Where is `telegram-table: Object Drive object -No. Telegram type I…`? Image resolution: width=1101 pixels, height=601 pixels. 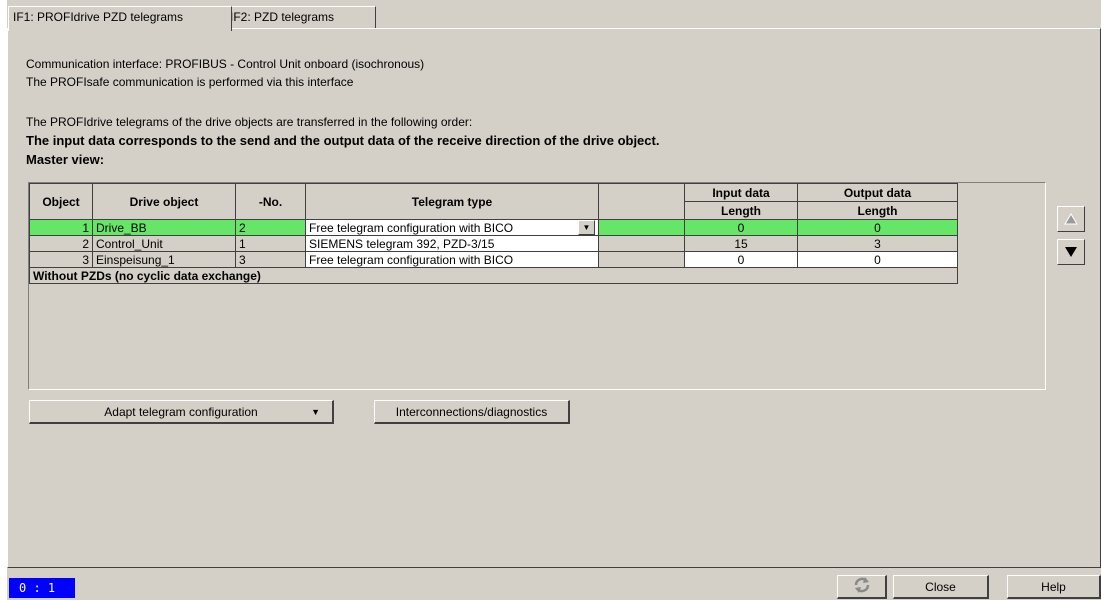 telegram-table: Object Drive object -No. Telegram type I… is located at coordinates (493, 233).